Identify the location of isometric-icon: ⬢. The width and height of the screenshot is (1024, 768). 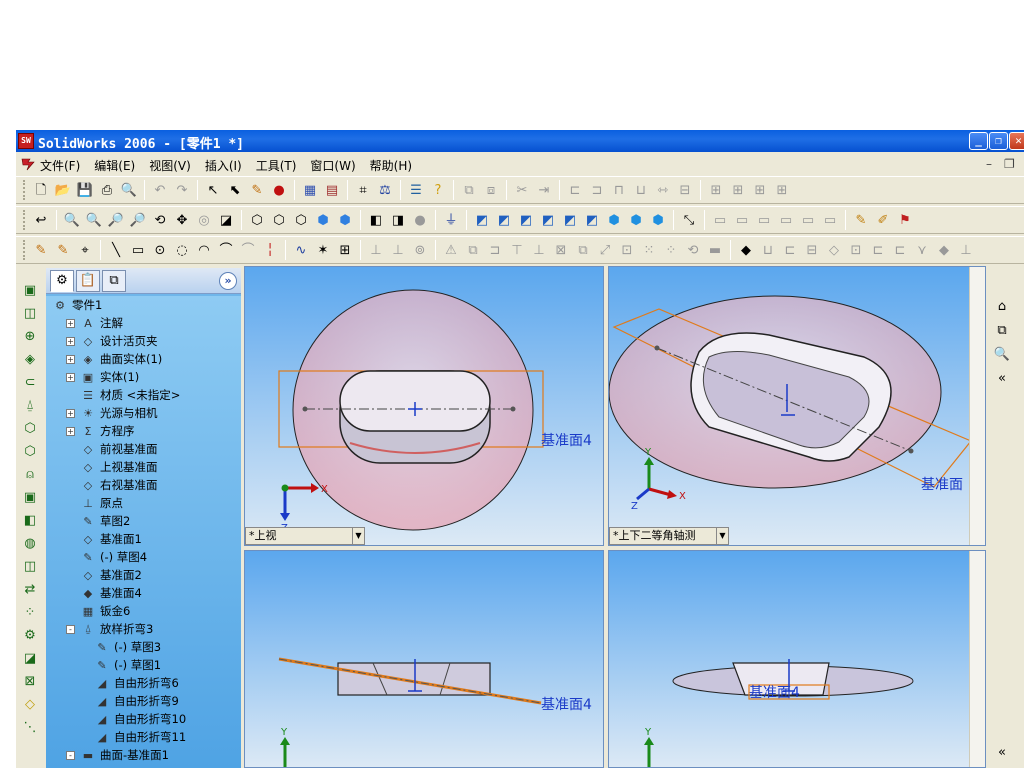
(614, 220).